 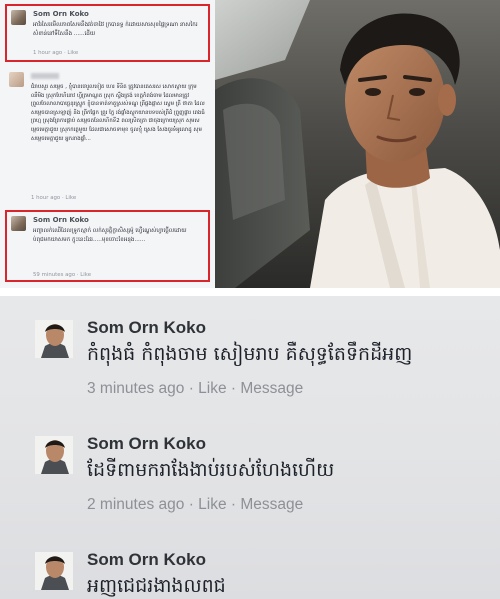 What do you see at coordinates (260, 574) in the screenshot?
I see `zoom-comment-3: Som Orn Koko អញជេជរងាងលពជ` at bounding box center [260, 574].